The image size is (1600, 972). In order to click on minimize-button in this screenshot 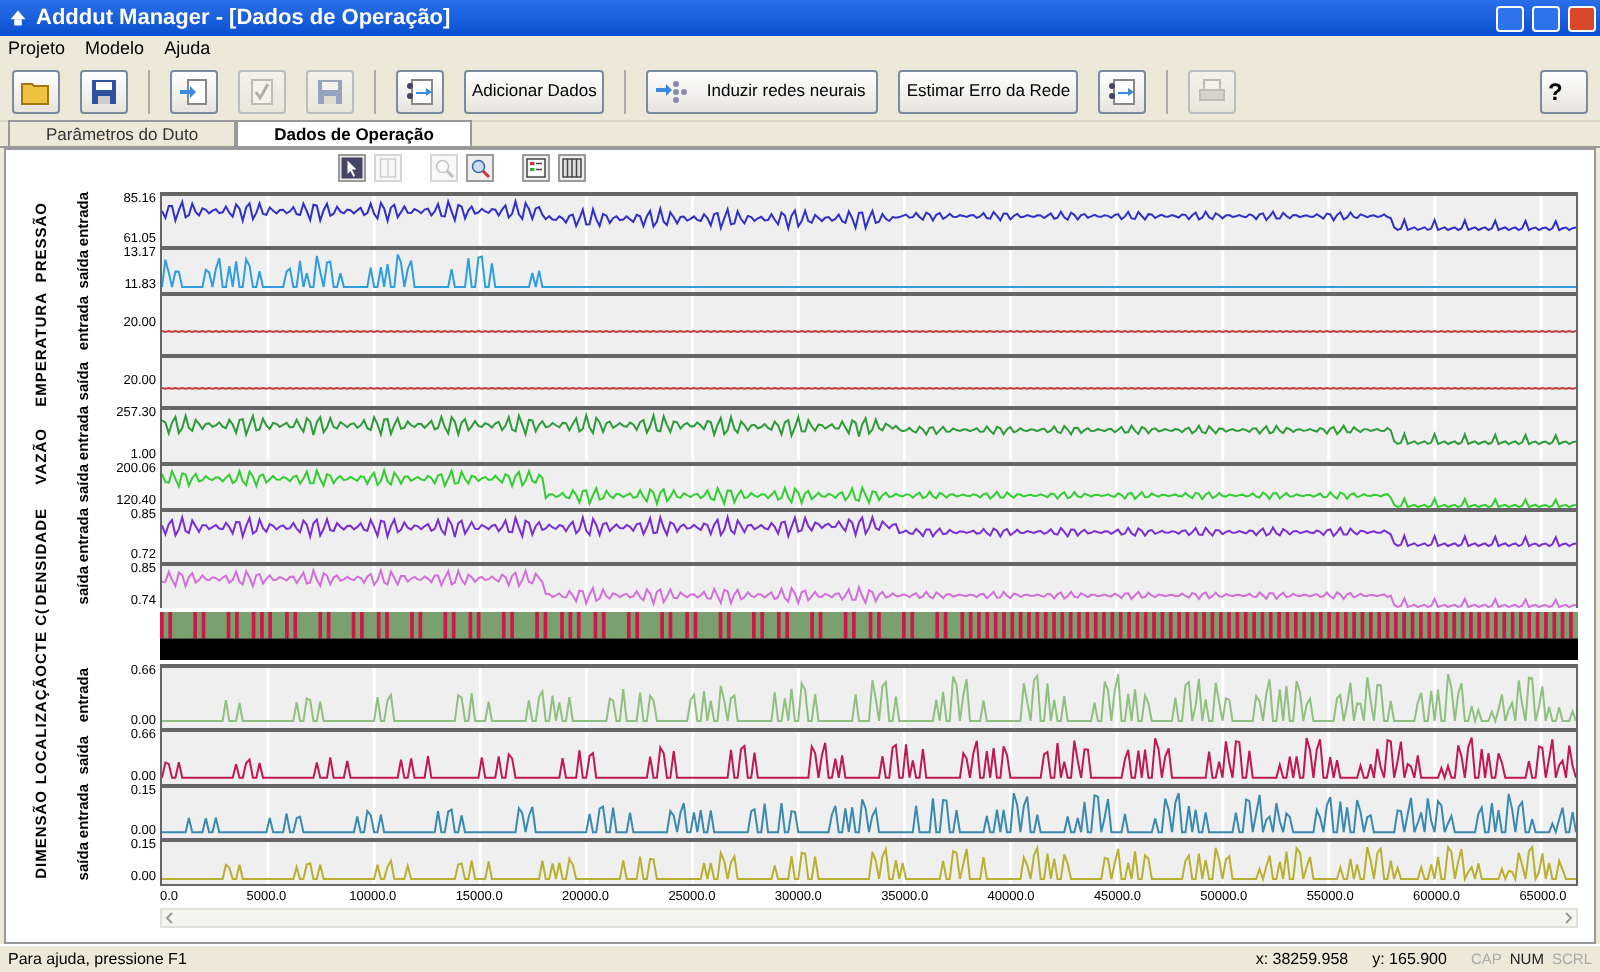, I will do `click(1510, 18)`.